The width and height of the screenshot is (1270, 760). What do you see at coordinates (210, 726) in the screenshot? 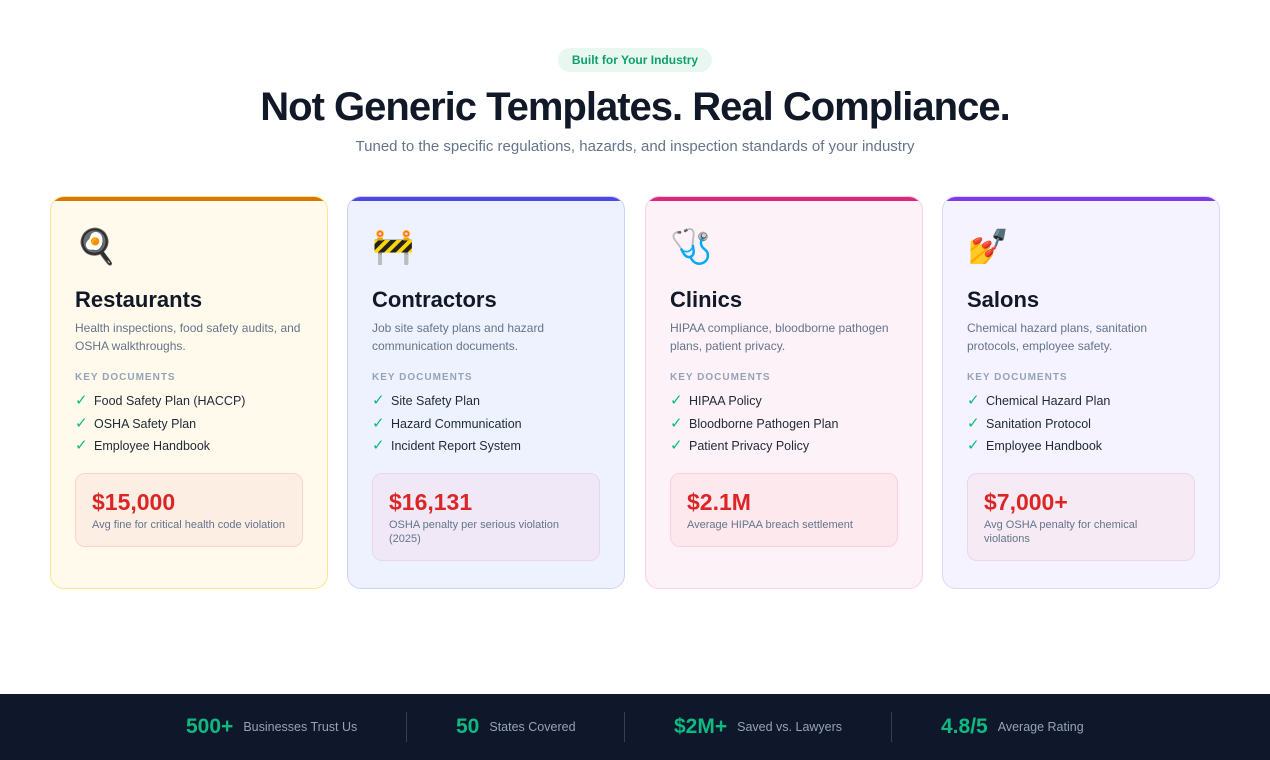
I see `stat-value: 500+` at bounding box center [210, 726].